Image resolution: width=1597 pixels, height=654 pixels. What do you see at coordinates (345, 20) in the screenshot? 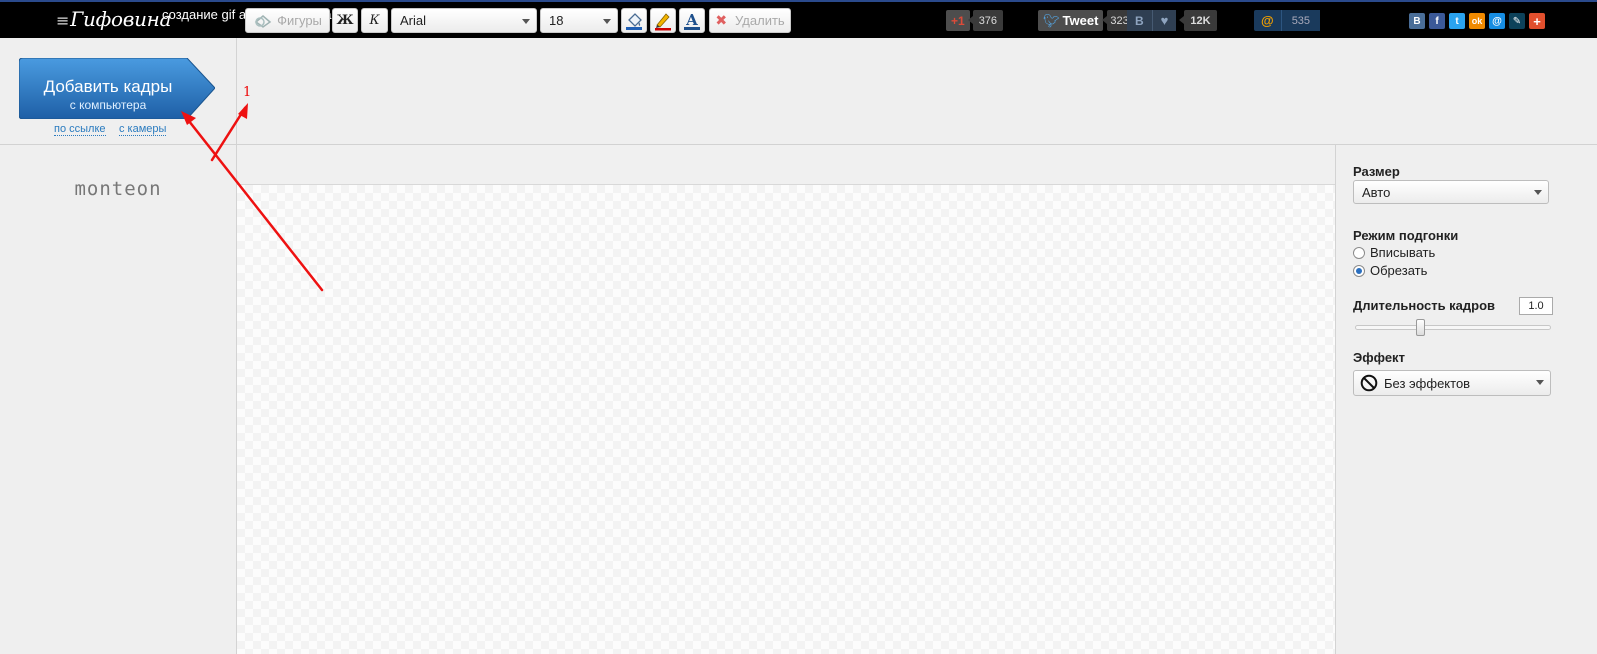
I see `bold-button: Ж` at bounding box center [345, 20].